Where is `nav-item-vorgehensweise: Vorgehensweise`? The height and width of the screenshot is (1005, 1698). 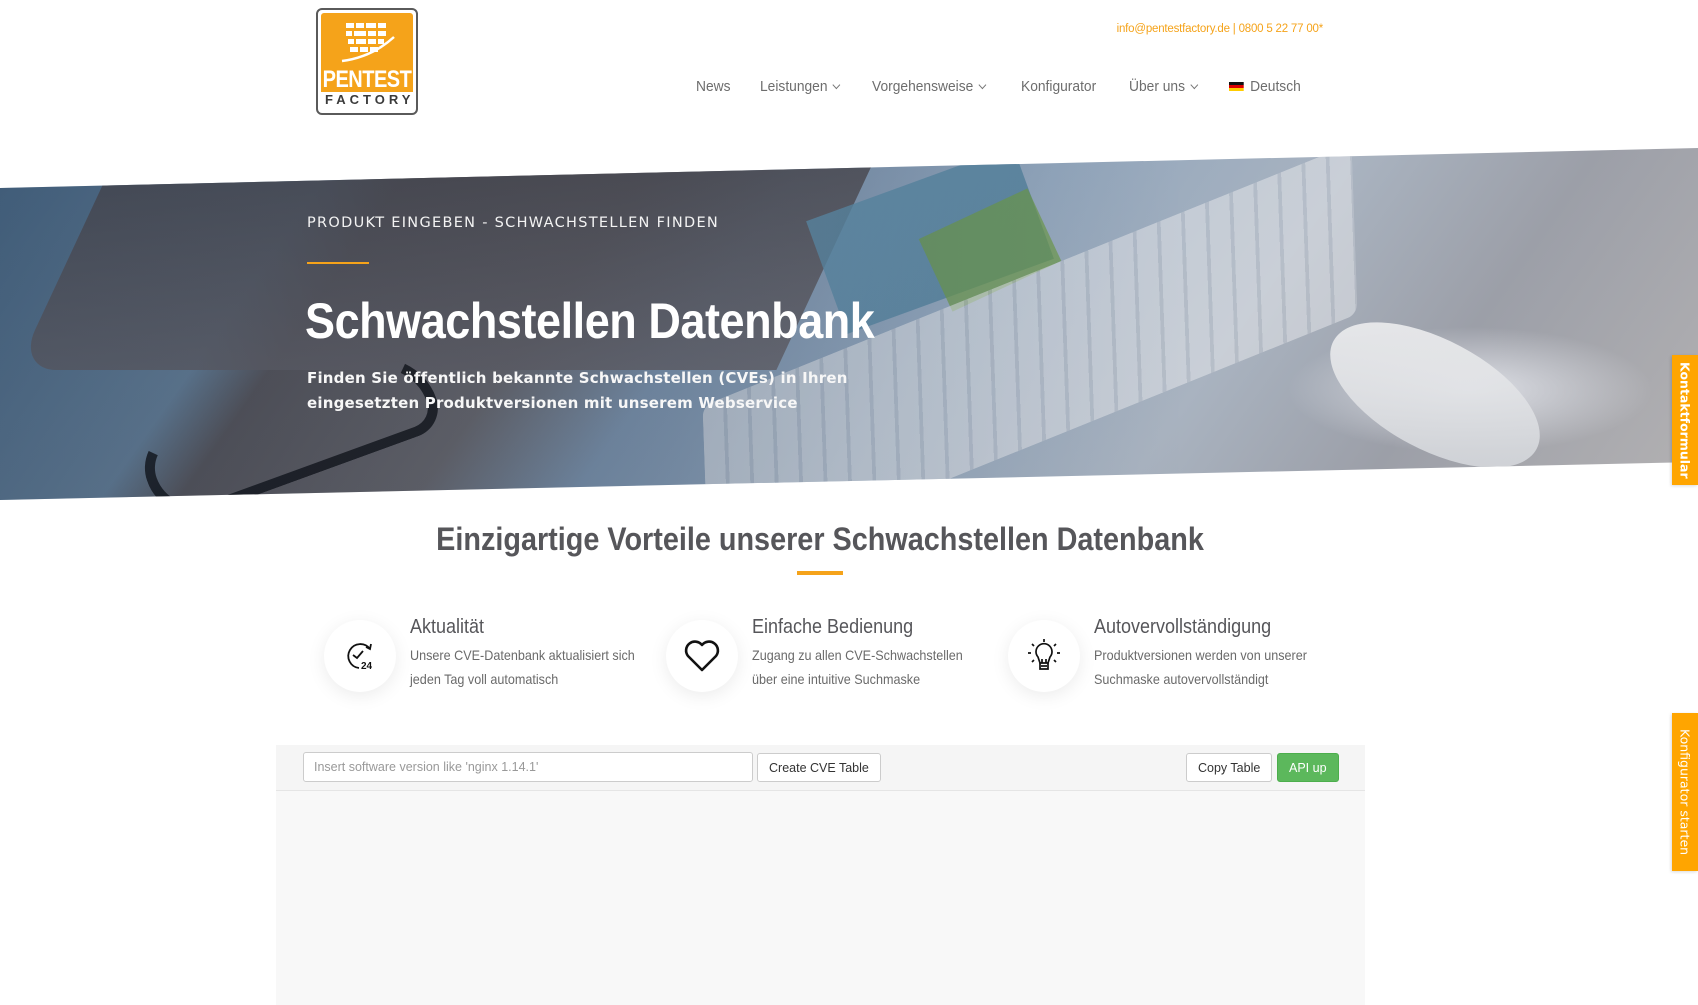 nav-item-vorgehensweise: Vorgehensweise is located at coordinates (929, 86).